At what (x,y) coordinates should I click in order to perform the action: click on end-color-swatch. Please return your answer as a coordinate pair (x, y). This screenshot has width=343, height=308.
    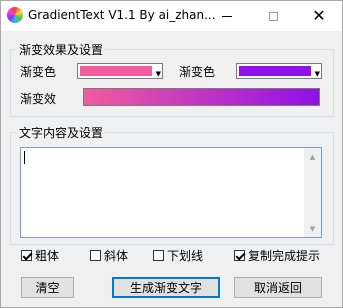
    Looking at the image, I should click on (275, 71).